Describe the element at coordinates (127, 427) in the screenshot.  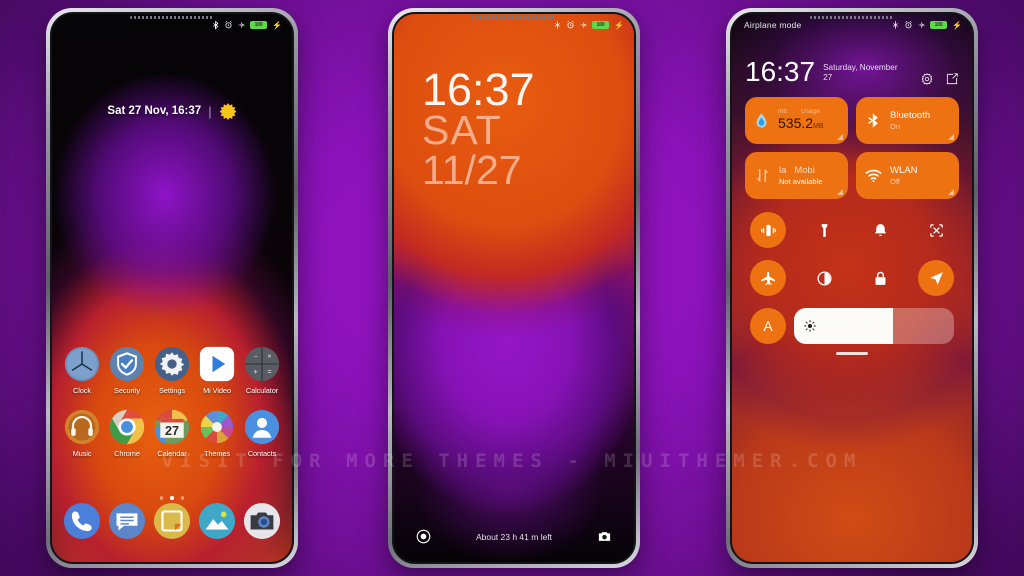
I see `chrome-icon` at that location.